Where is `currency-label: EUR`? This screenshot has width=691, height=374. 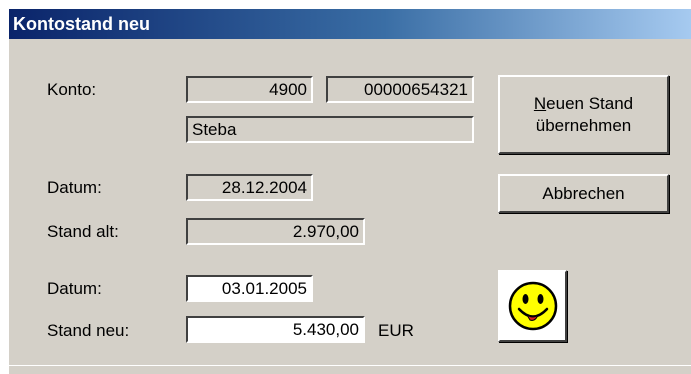 currency-label: EUR is located at coordinates (396, 330).